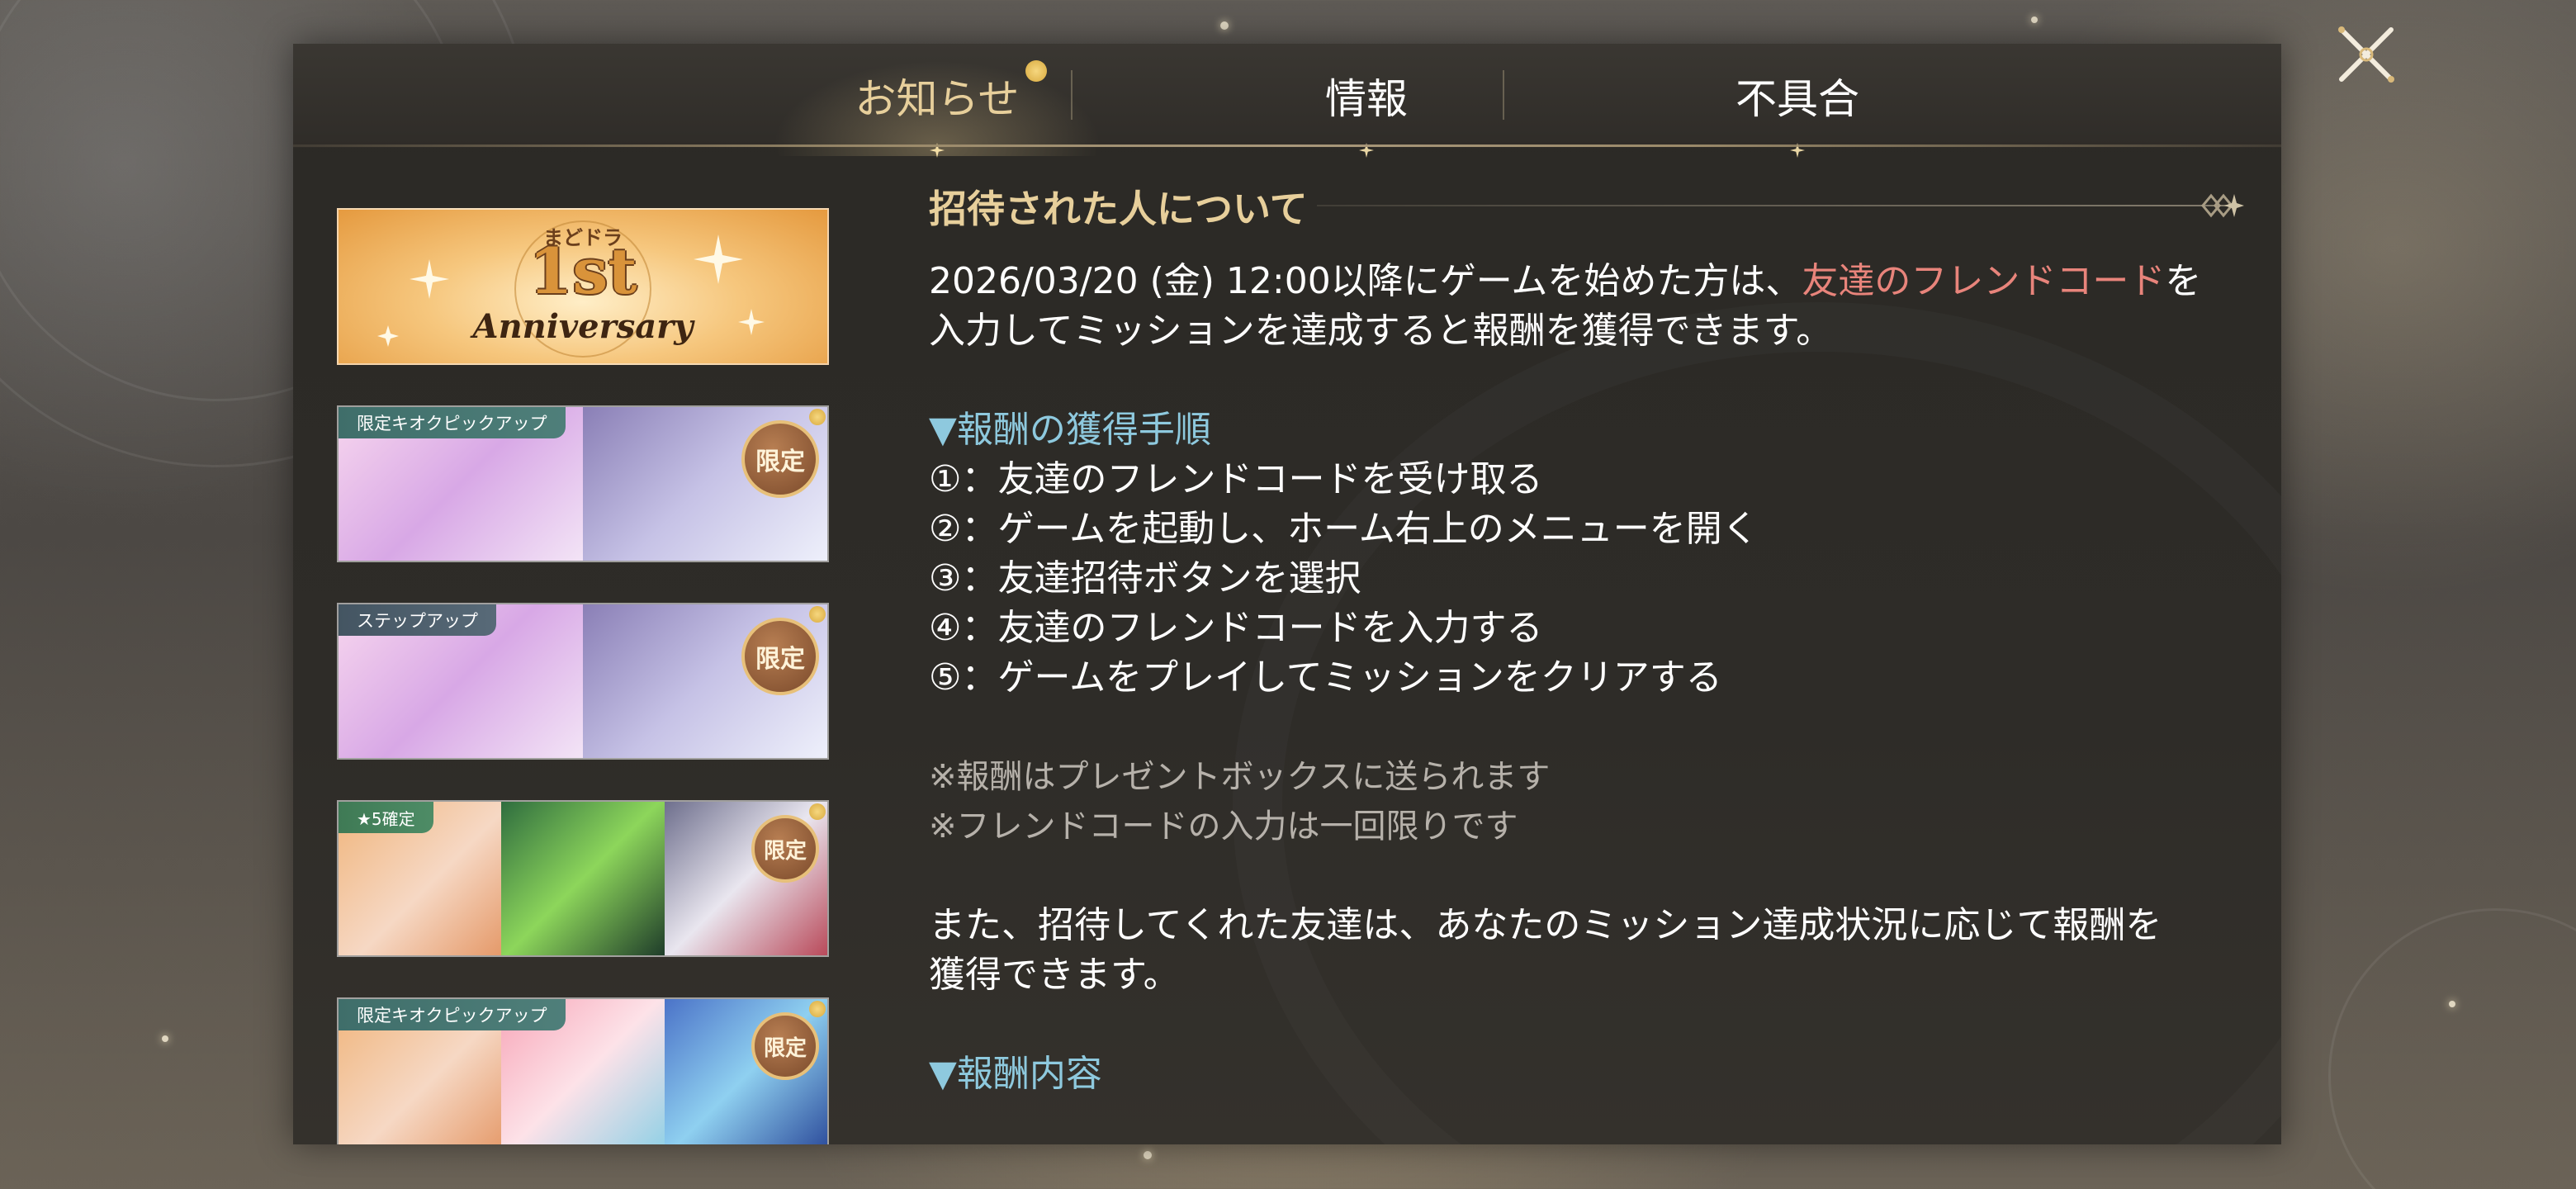 The height and width of the screenshot is (1189, 2576). What do you see at coordinates (2452, 1048) in the screenshot?
I see `background-ornament` at bounding box center [2452, 1048].